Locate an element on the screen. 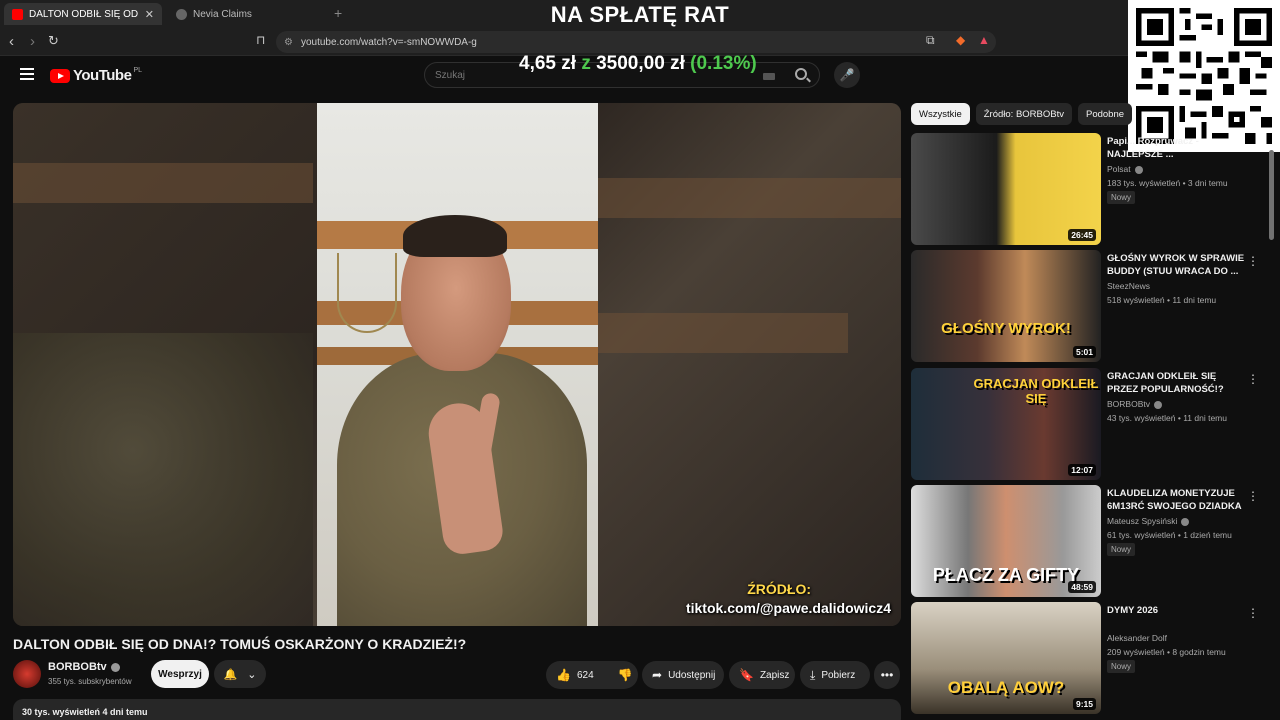 The image size is (1280, 720). bookmark-icon: ⊓ is located at coordinates (260, 40).